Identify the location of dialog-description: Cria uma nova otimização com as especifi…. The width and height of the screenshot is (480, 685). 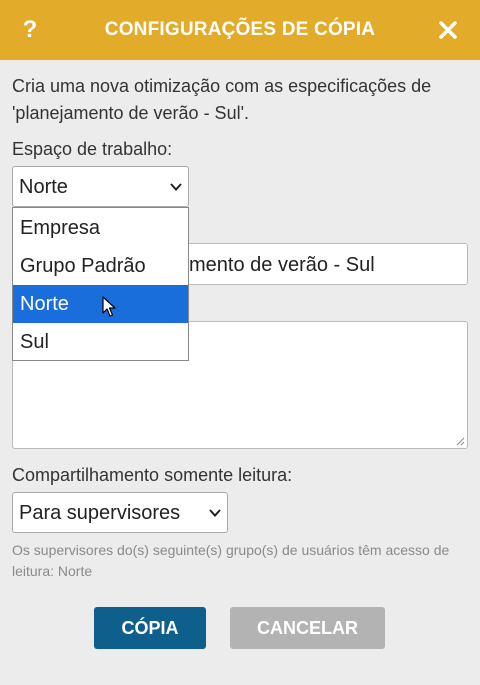
(222, 99).